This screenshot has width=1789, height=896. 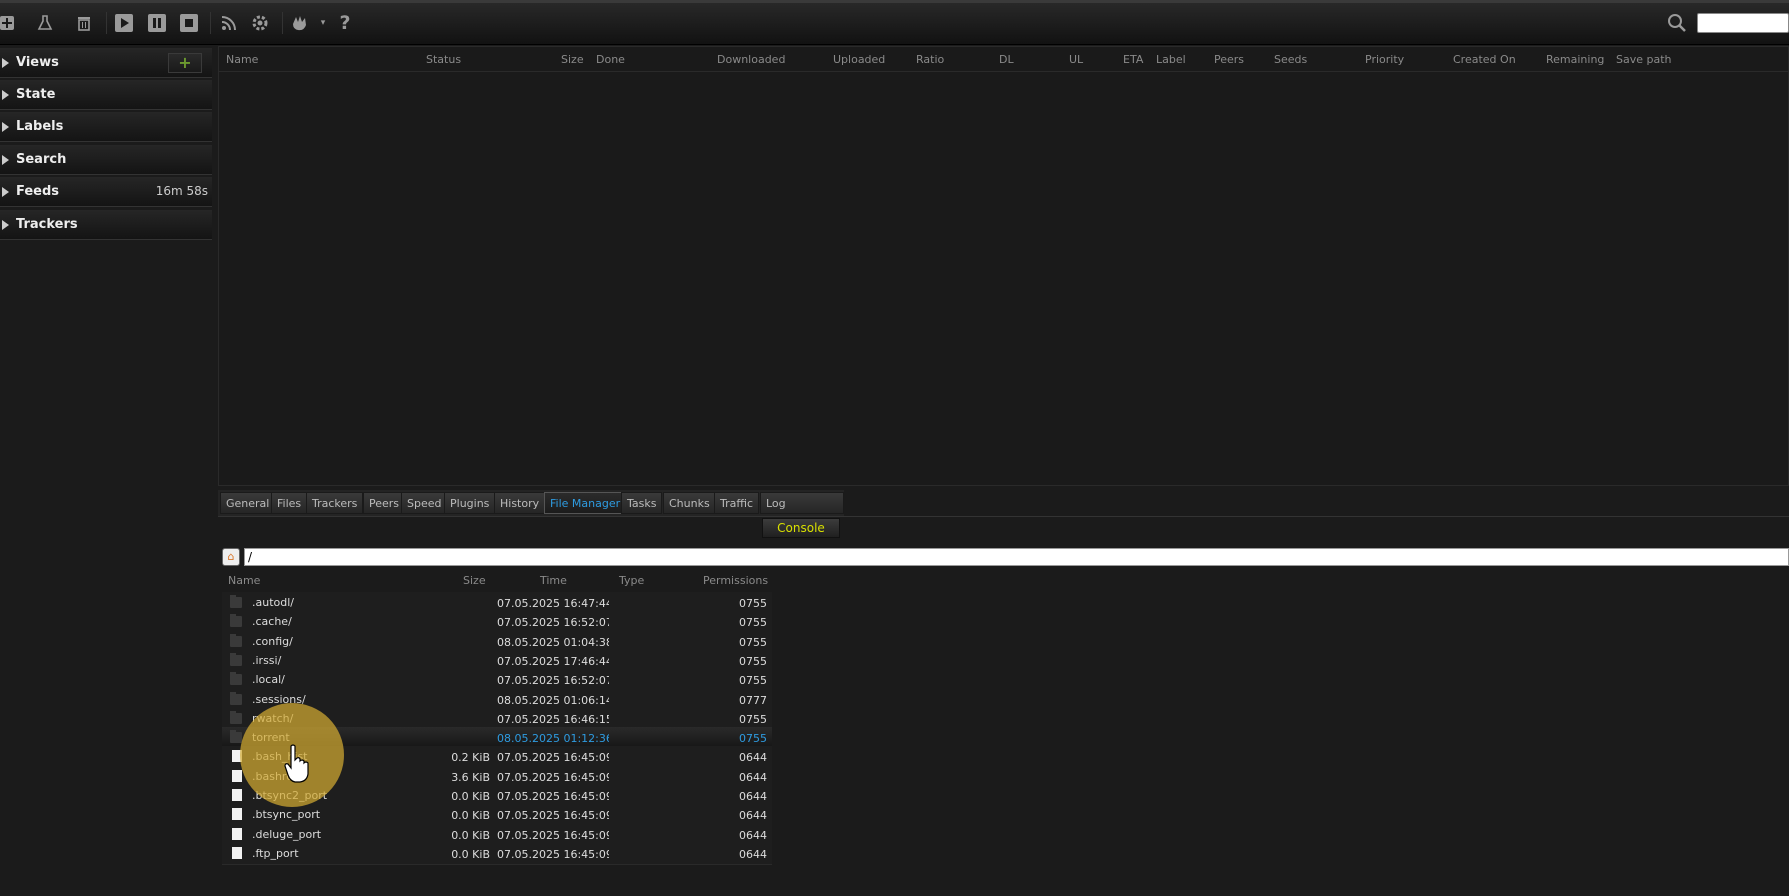 I want to click on column-header-dl: DL, so click(x=1006, y=59).